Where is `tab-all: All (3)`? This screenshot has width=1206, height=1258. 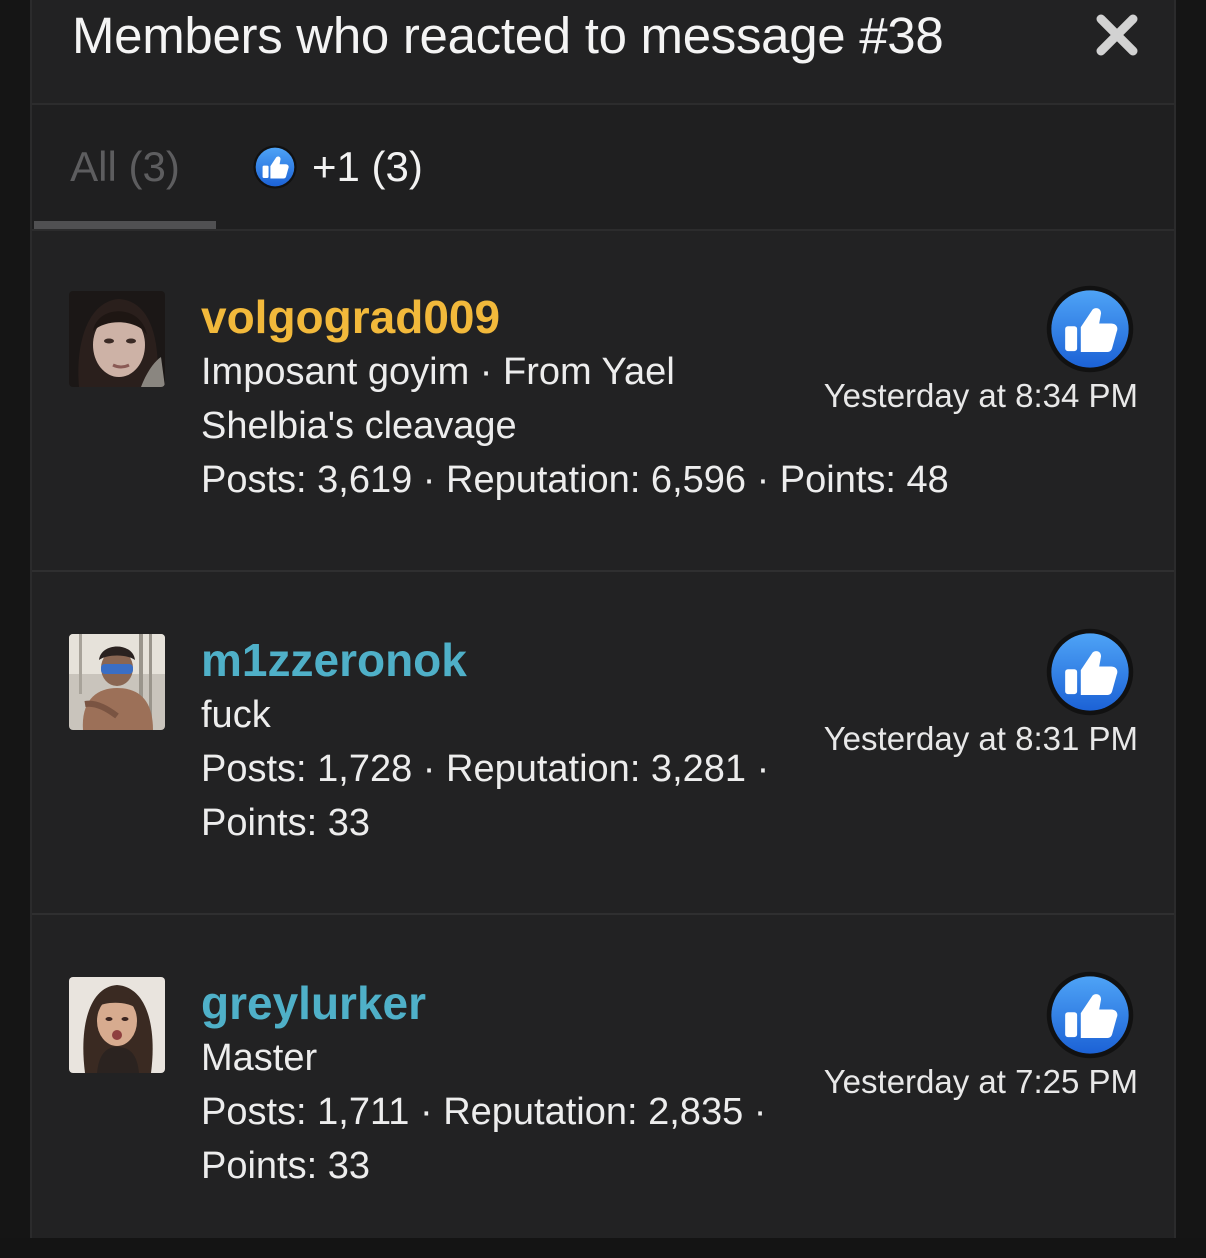
tab-all: All (3) is located at coordinates (125, 167).